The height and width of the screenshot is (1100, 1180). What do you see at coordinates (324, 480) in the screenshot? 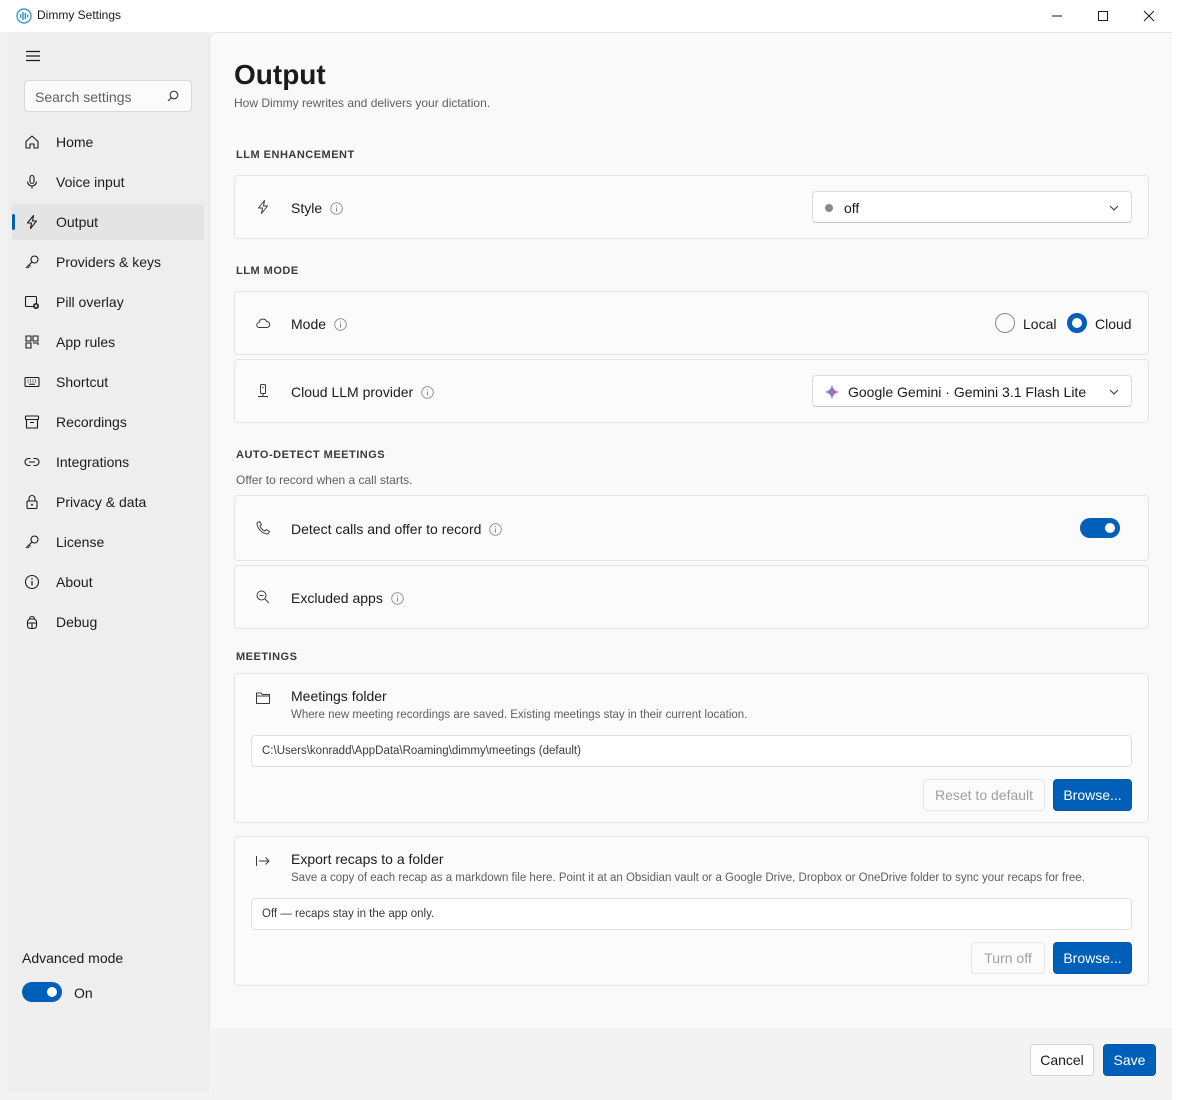
I see `section-description-auto-detect: Offer to record when a call starts.` at bounding box center [324, 480].